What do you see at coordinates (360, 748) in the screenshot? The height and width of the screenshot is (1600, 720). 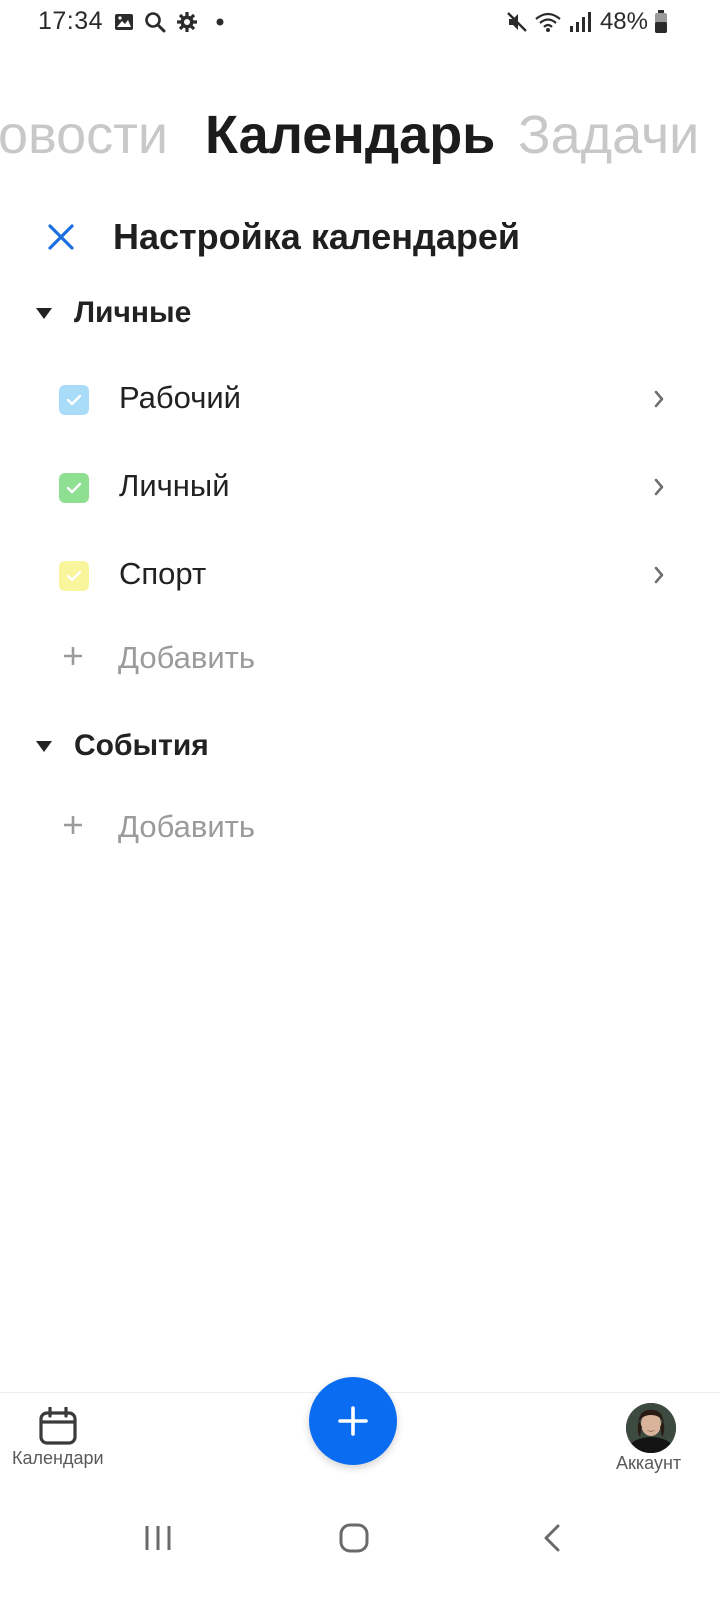 I see `section-header-events: События` at bounding box center [360, 748].